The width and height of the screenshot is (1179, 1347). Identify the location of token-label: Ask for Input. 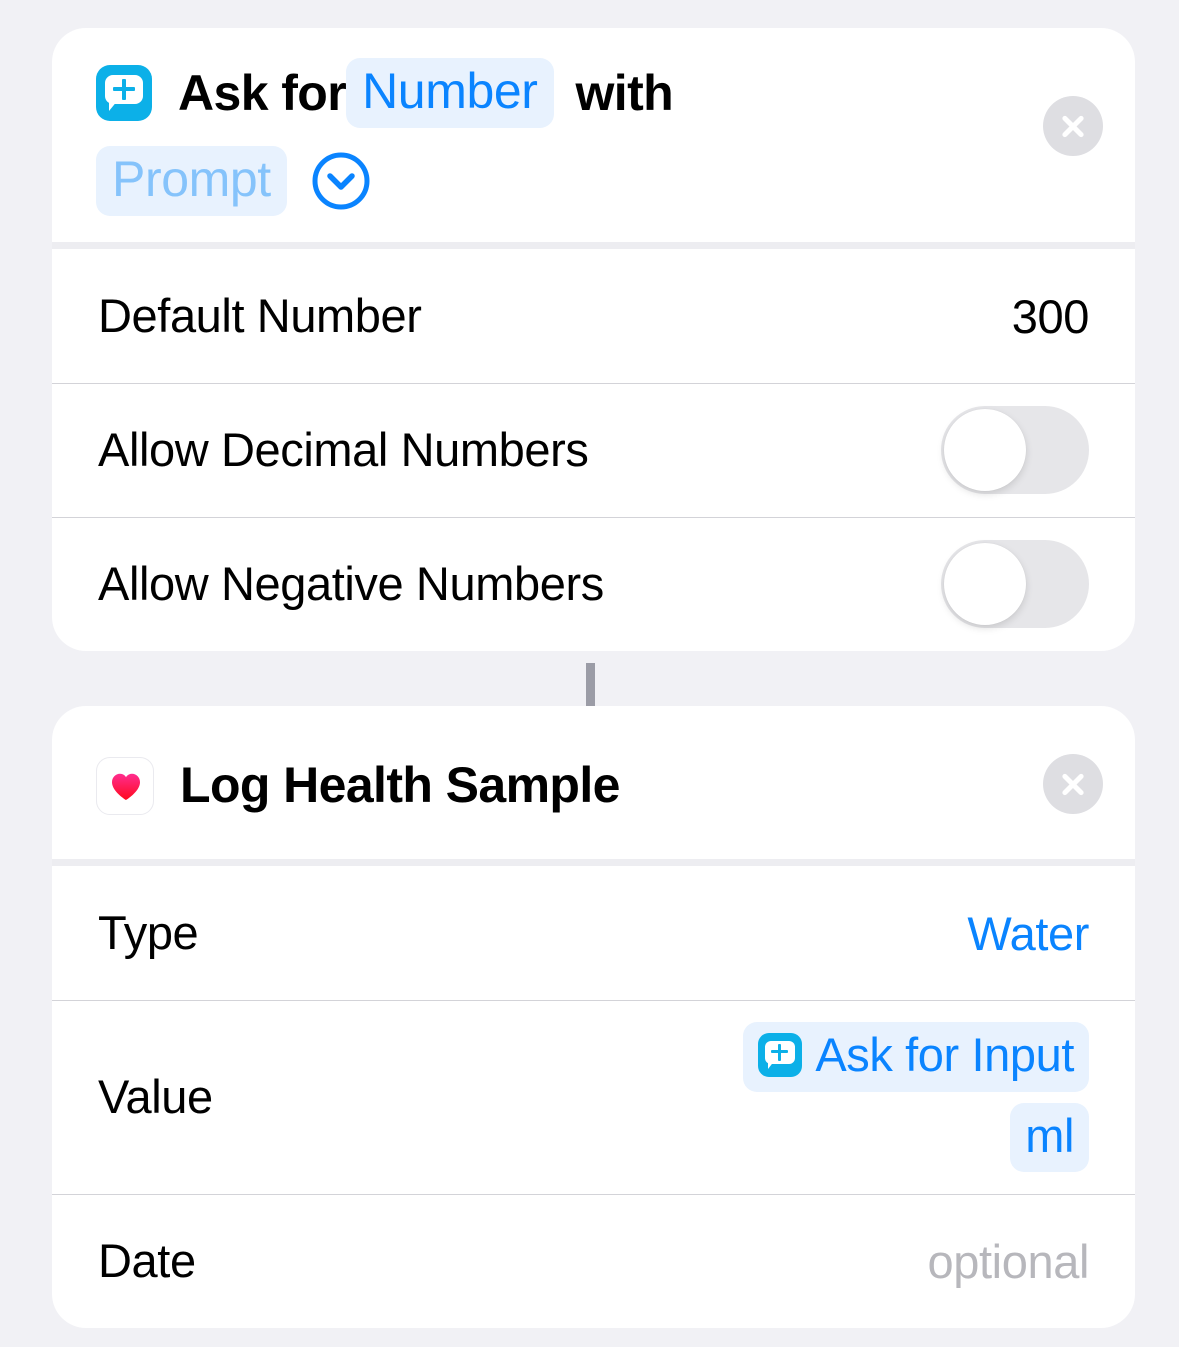
(944, 1055).